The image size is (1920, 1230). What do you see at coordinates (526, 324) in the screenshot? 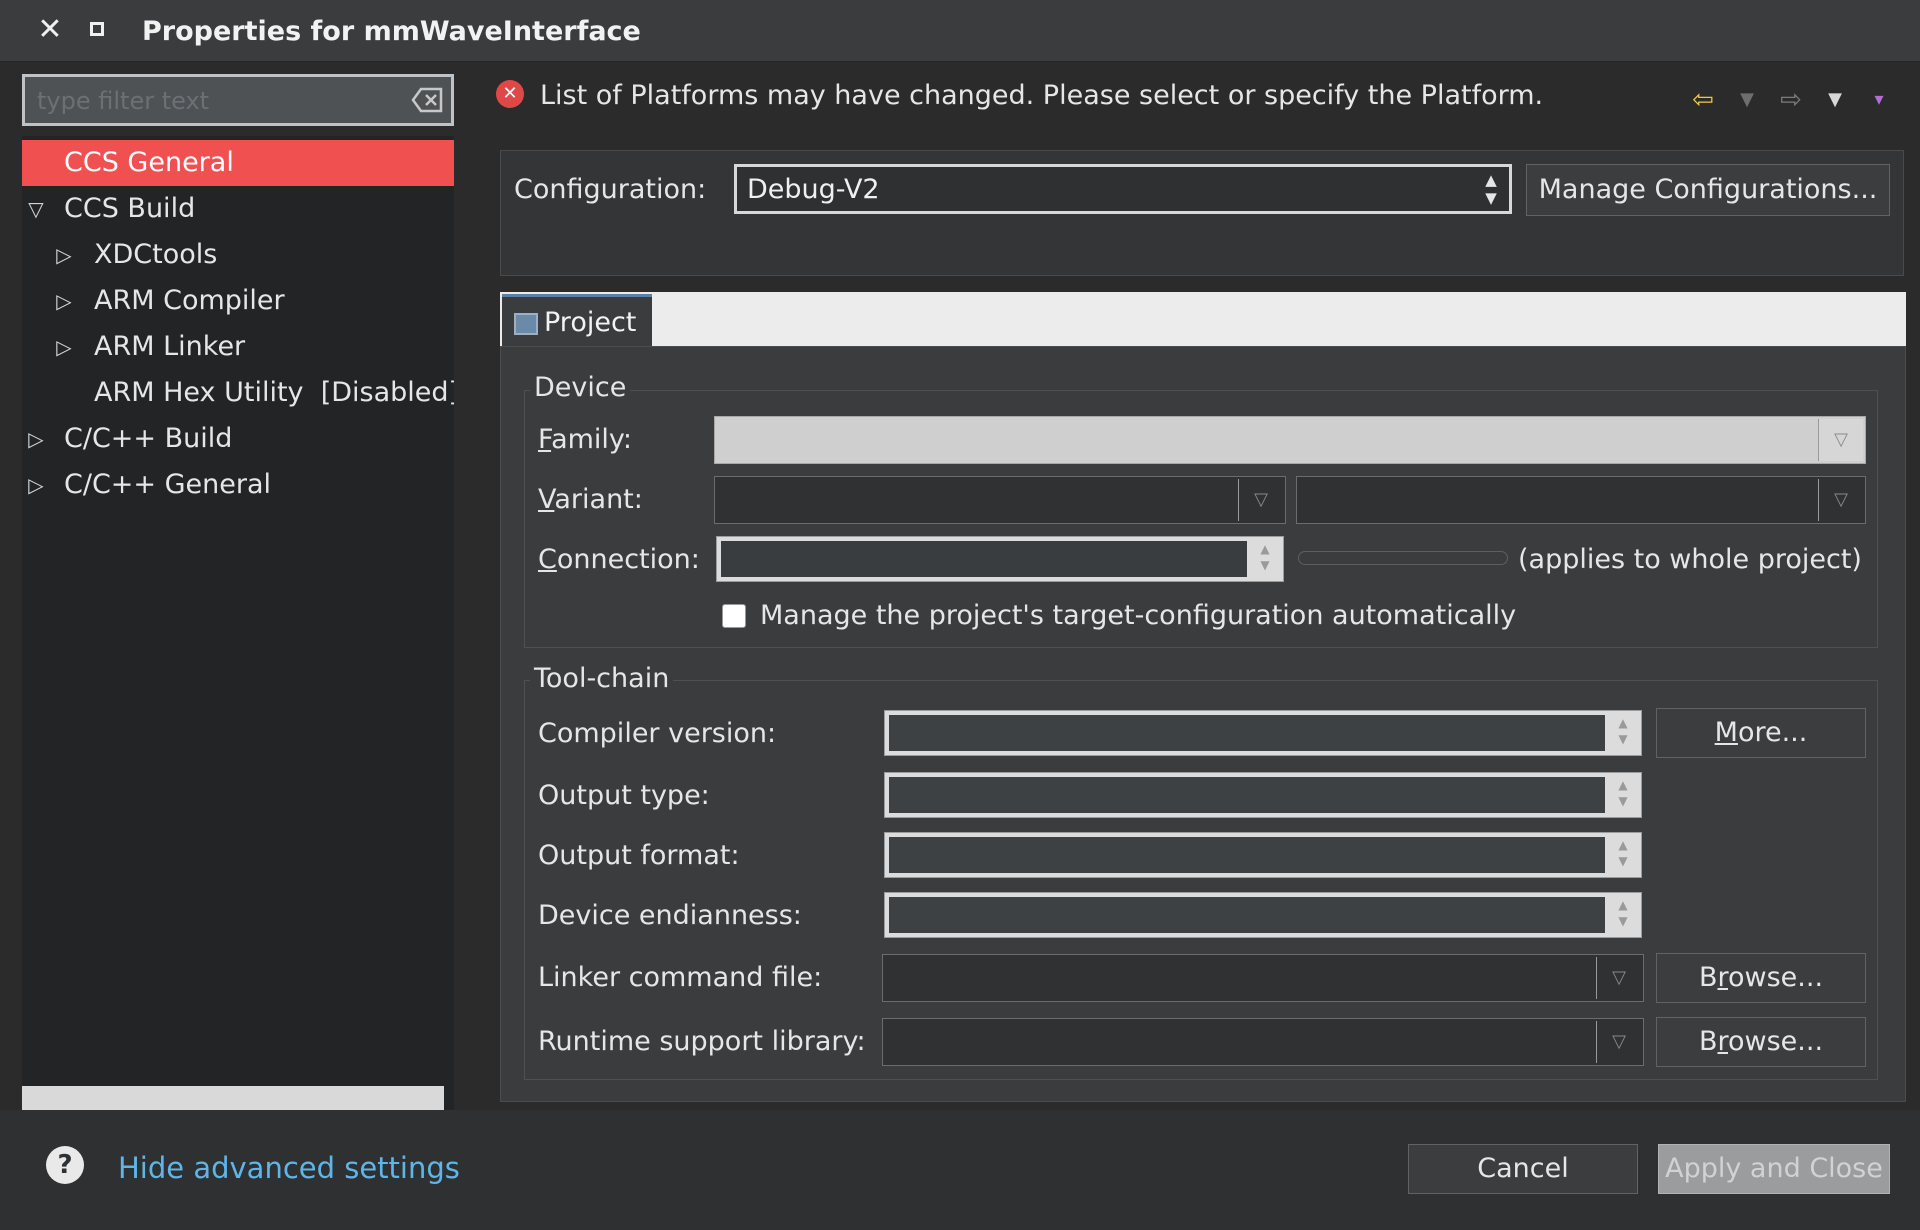
I see `project-icon` at bounding box center [526, 324].